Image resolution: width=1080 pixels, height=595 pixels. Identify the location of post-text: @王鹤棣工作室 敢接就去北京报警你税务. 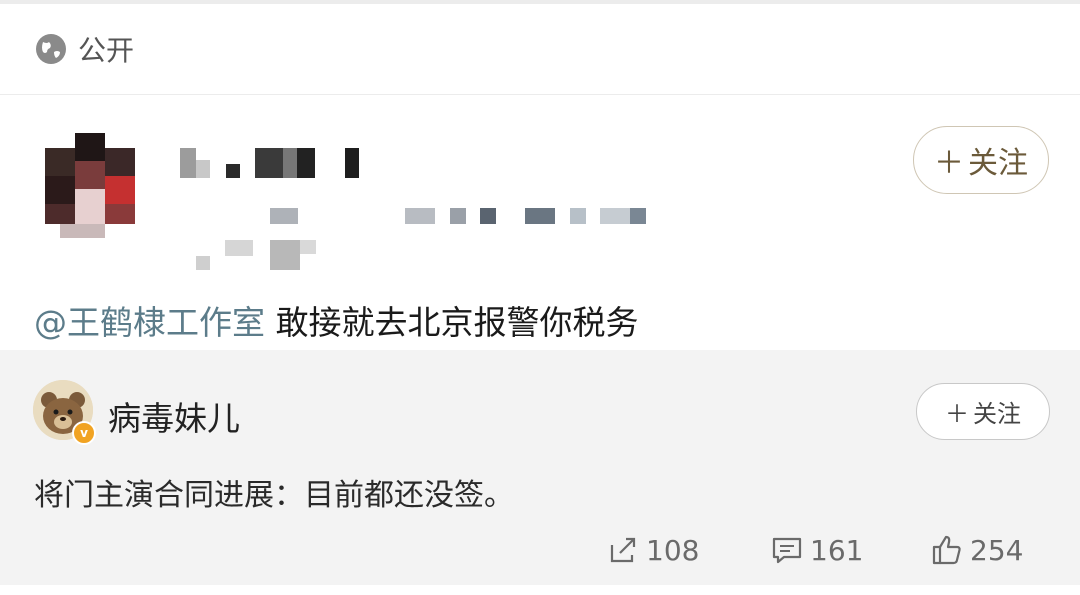
(336, 320).